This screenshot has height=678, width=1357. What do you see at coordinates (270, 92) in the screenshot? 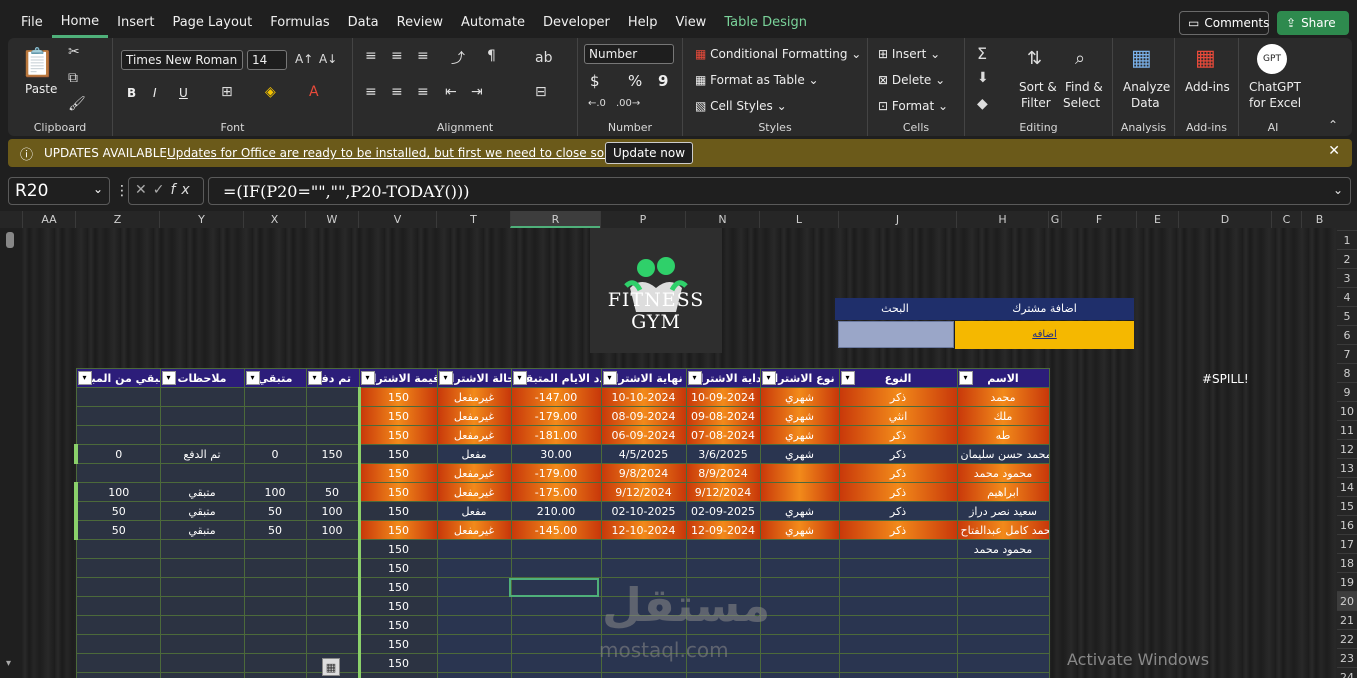
I see `fill-color-icon: ◈` at bounding box center [270, 92].